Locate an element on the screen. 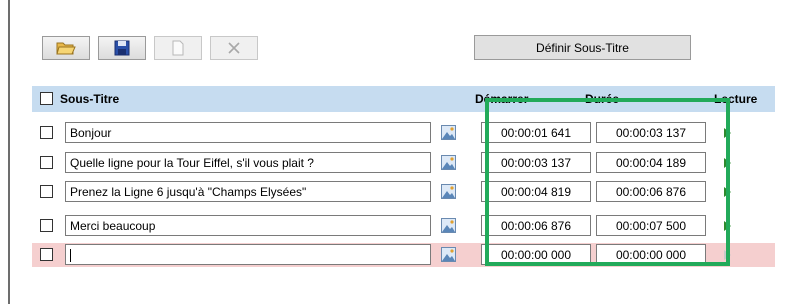 The height and width of the screenshot is (304, 793). duration-field: 00:00:07 500 is located at coordinates (651, 225).